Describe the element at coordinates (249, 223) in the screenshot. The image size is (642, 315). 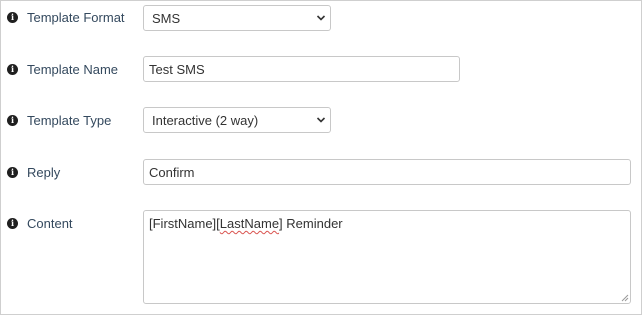
I see `content-misspelled-word: LastName` at that location.